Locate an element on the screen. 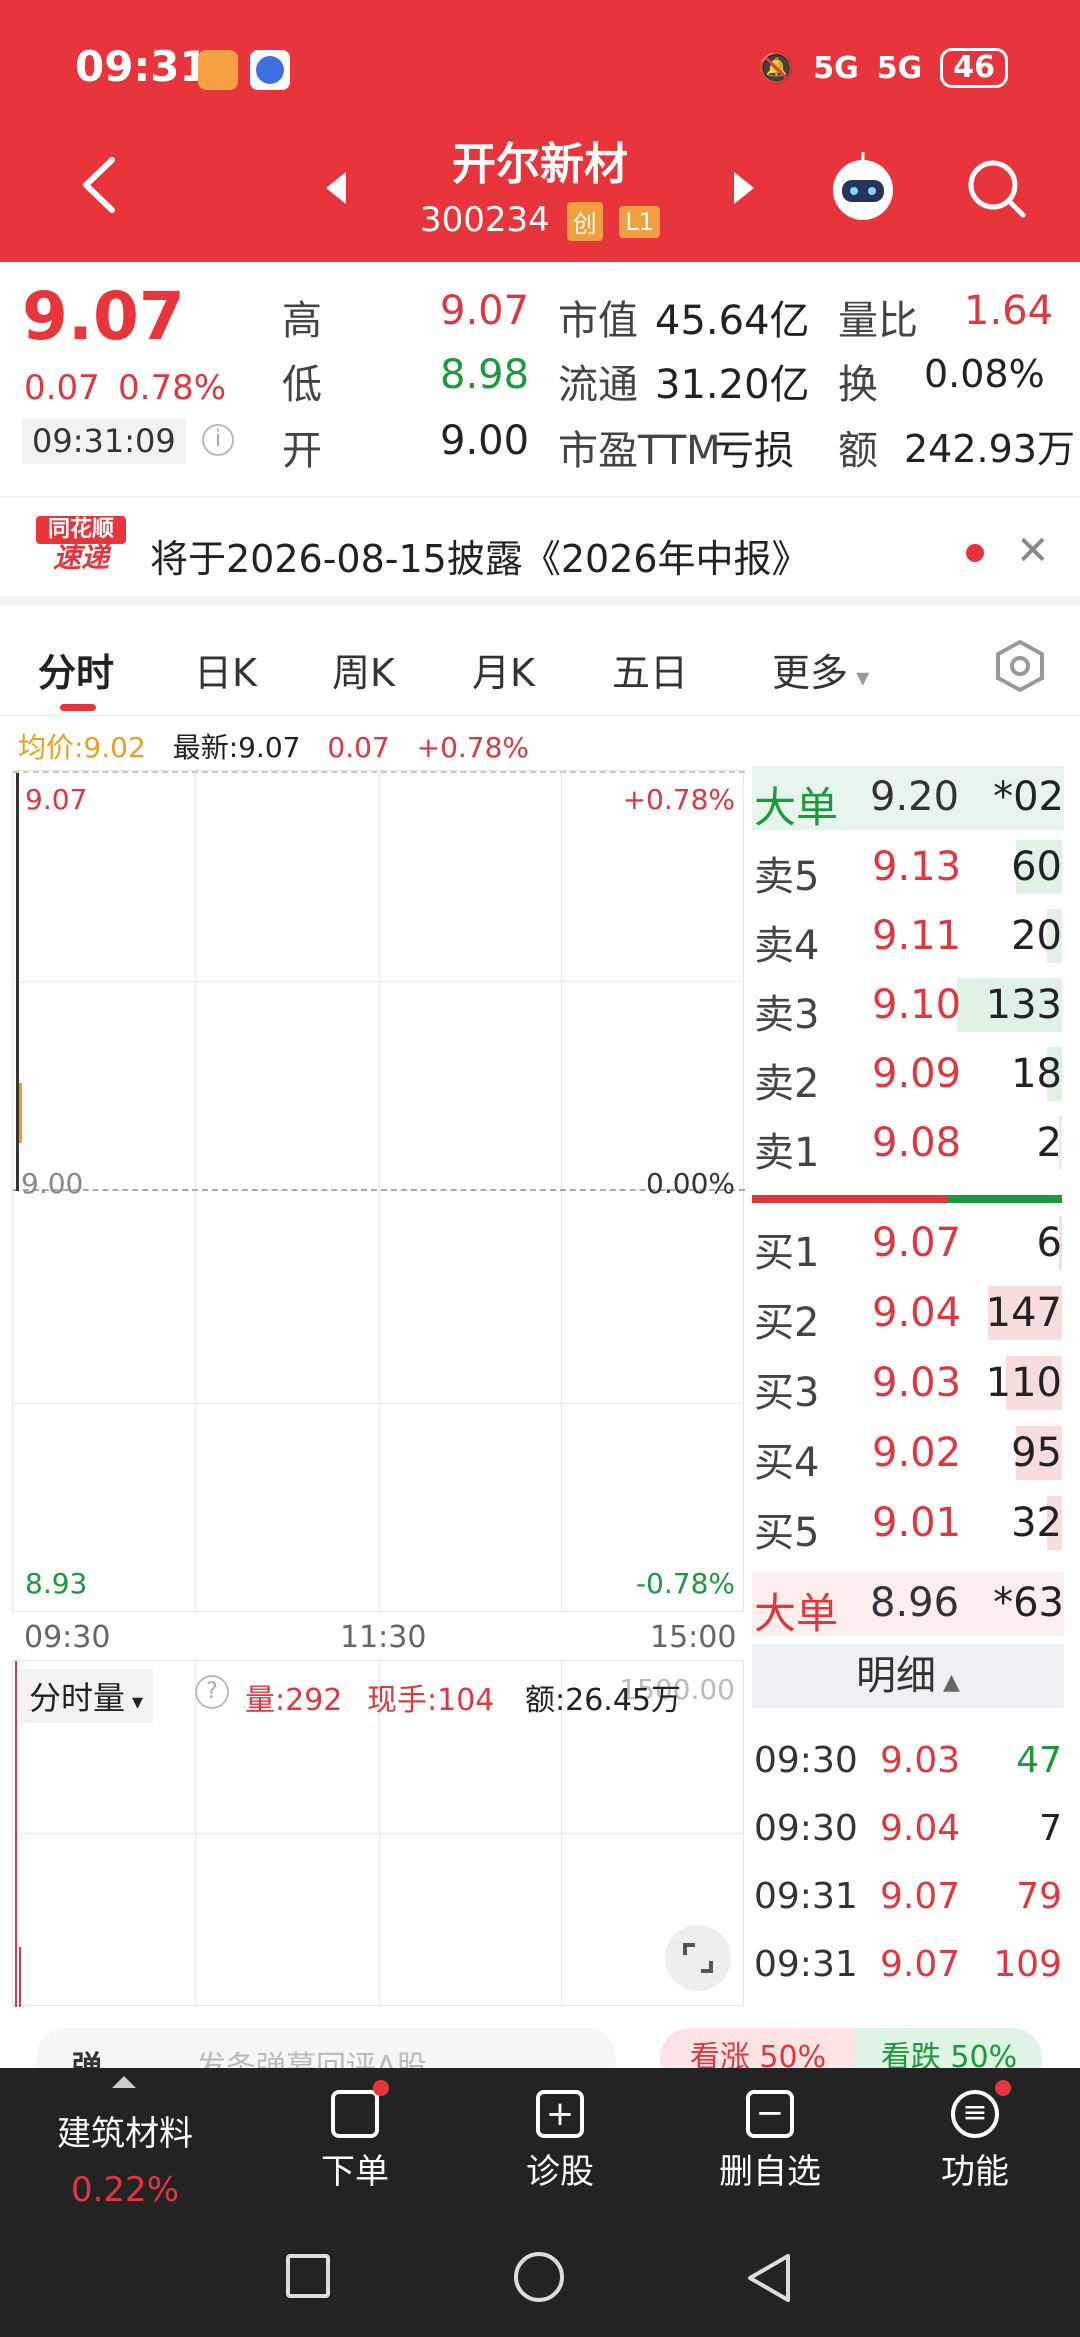  big-sell-price: 9.20 is located at coordinates (915, 797).